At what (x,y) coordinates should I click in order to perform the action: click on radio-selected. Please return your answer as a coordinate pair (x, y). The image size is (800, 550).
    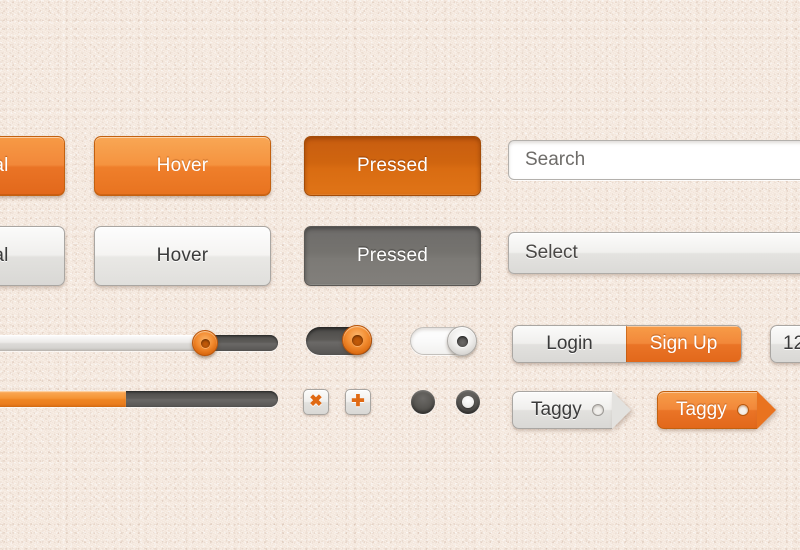
    Looking at the image, I should click on (468, 402).